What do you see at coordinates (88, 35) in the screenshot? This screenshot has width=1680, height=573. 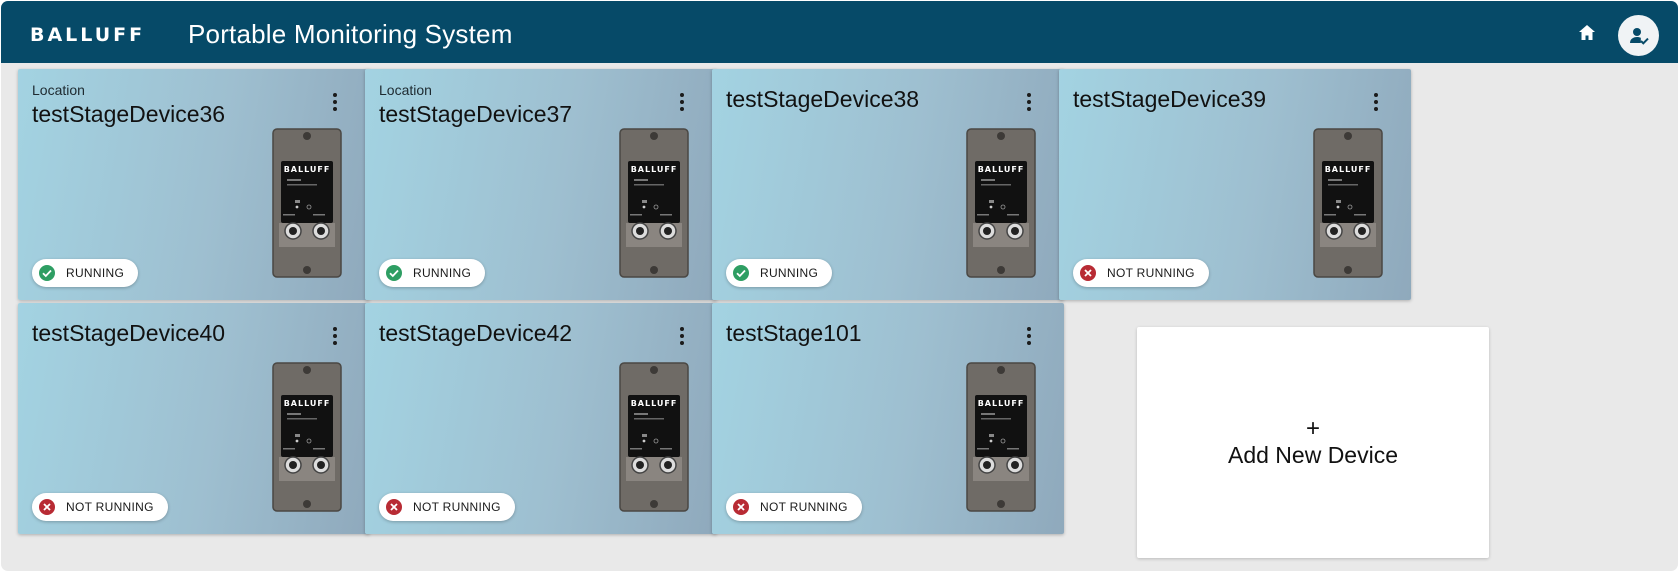 I see `balluff-logo: BALLUFF` at bounding box center [88, 35].